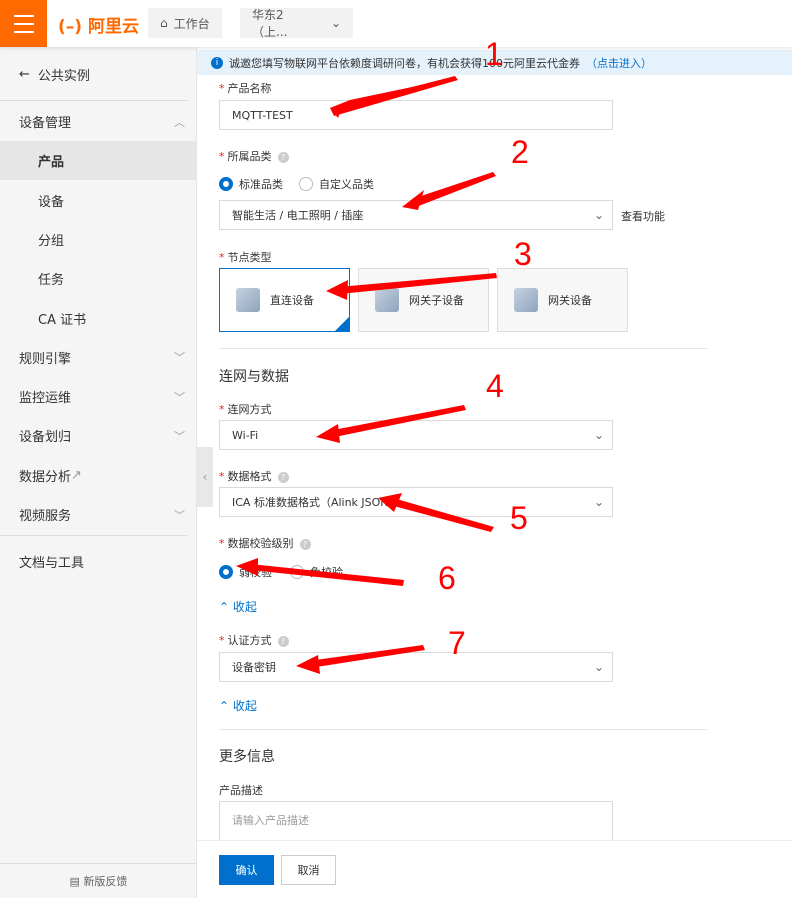 The width and height of the screenshot is (792, 898). Describe the element at coordinates (254, 640) in the screenshot. I see `auth-label: * 认证方式?` at that location.